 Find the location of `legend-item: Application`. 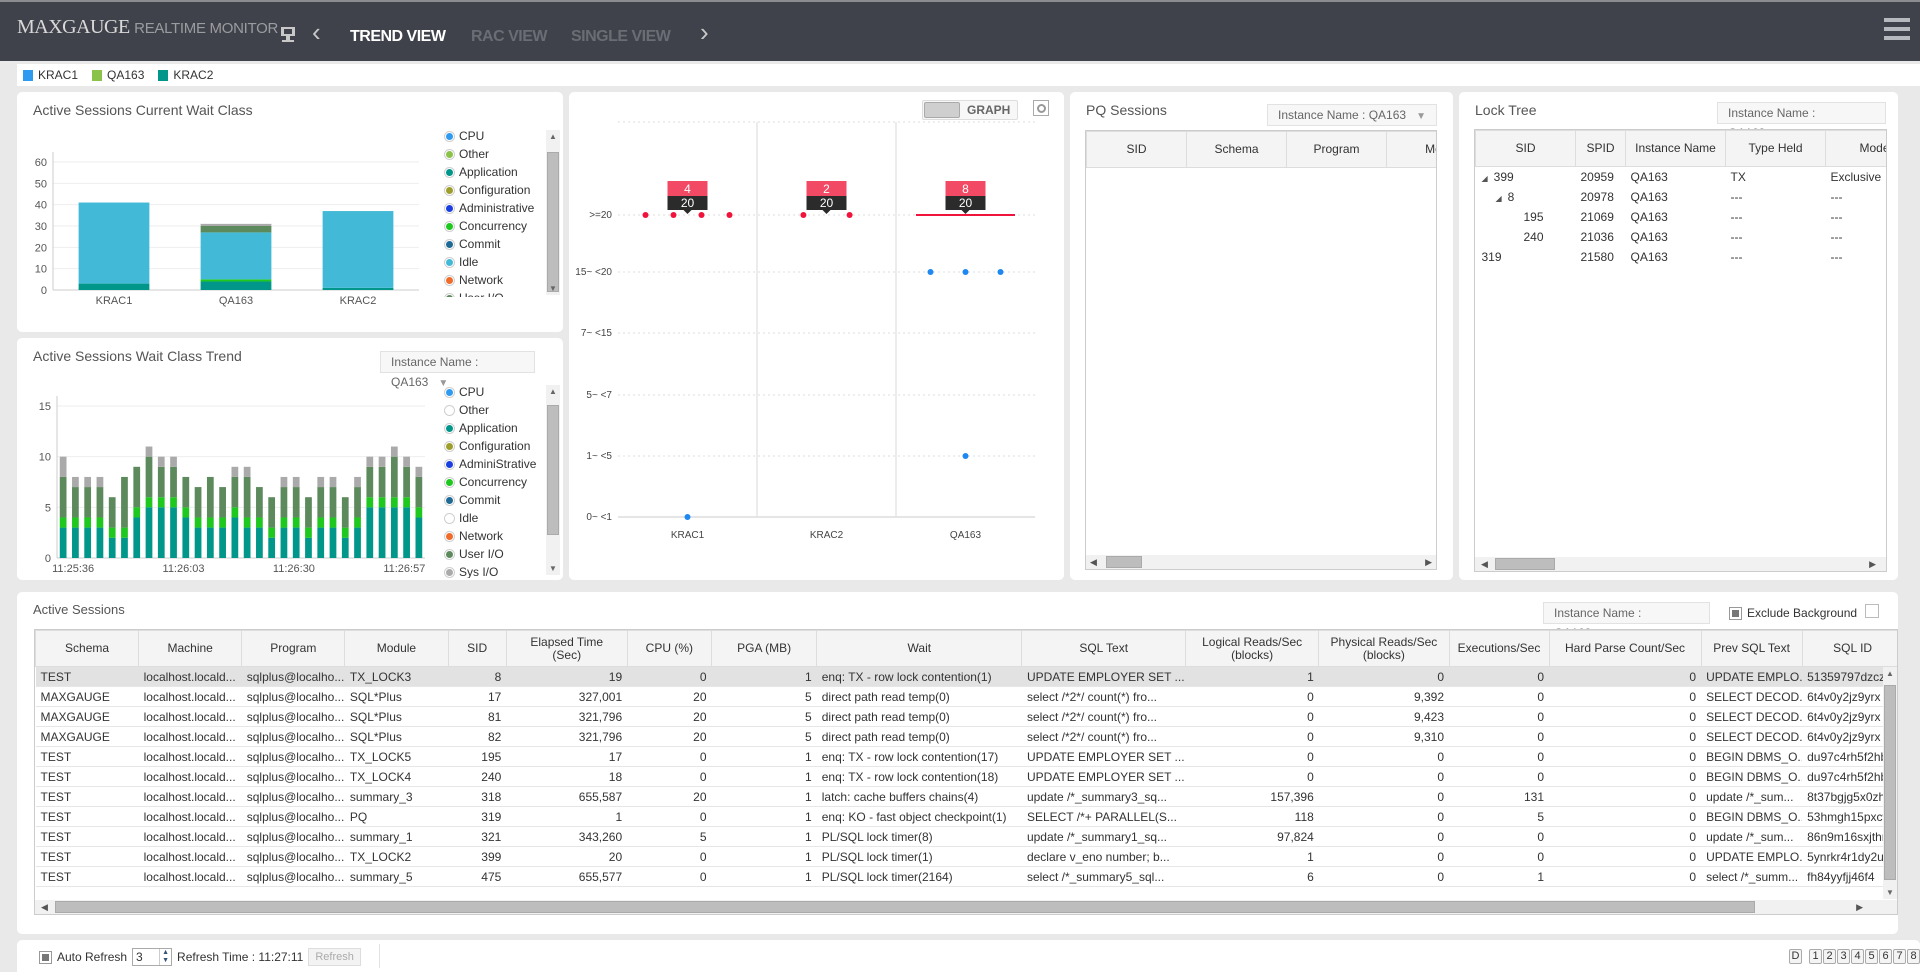

legend-item: Application is located at coordinates (494, 428).